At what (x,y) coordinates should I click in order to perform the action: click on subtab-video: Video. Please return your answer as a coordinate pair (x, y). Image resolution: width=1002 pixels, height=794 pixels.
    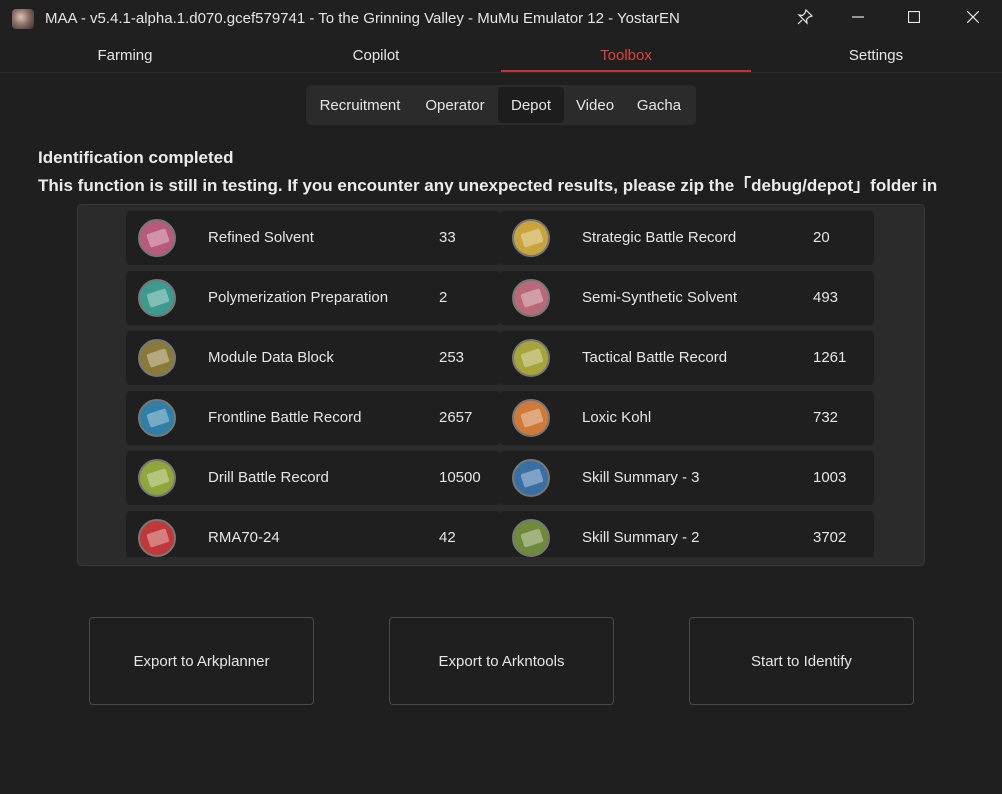
    Looking at the image, I should click on (595, 105).